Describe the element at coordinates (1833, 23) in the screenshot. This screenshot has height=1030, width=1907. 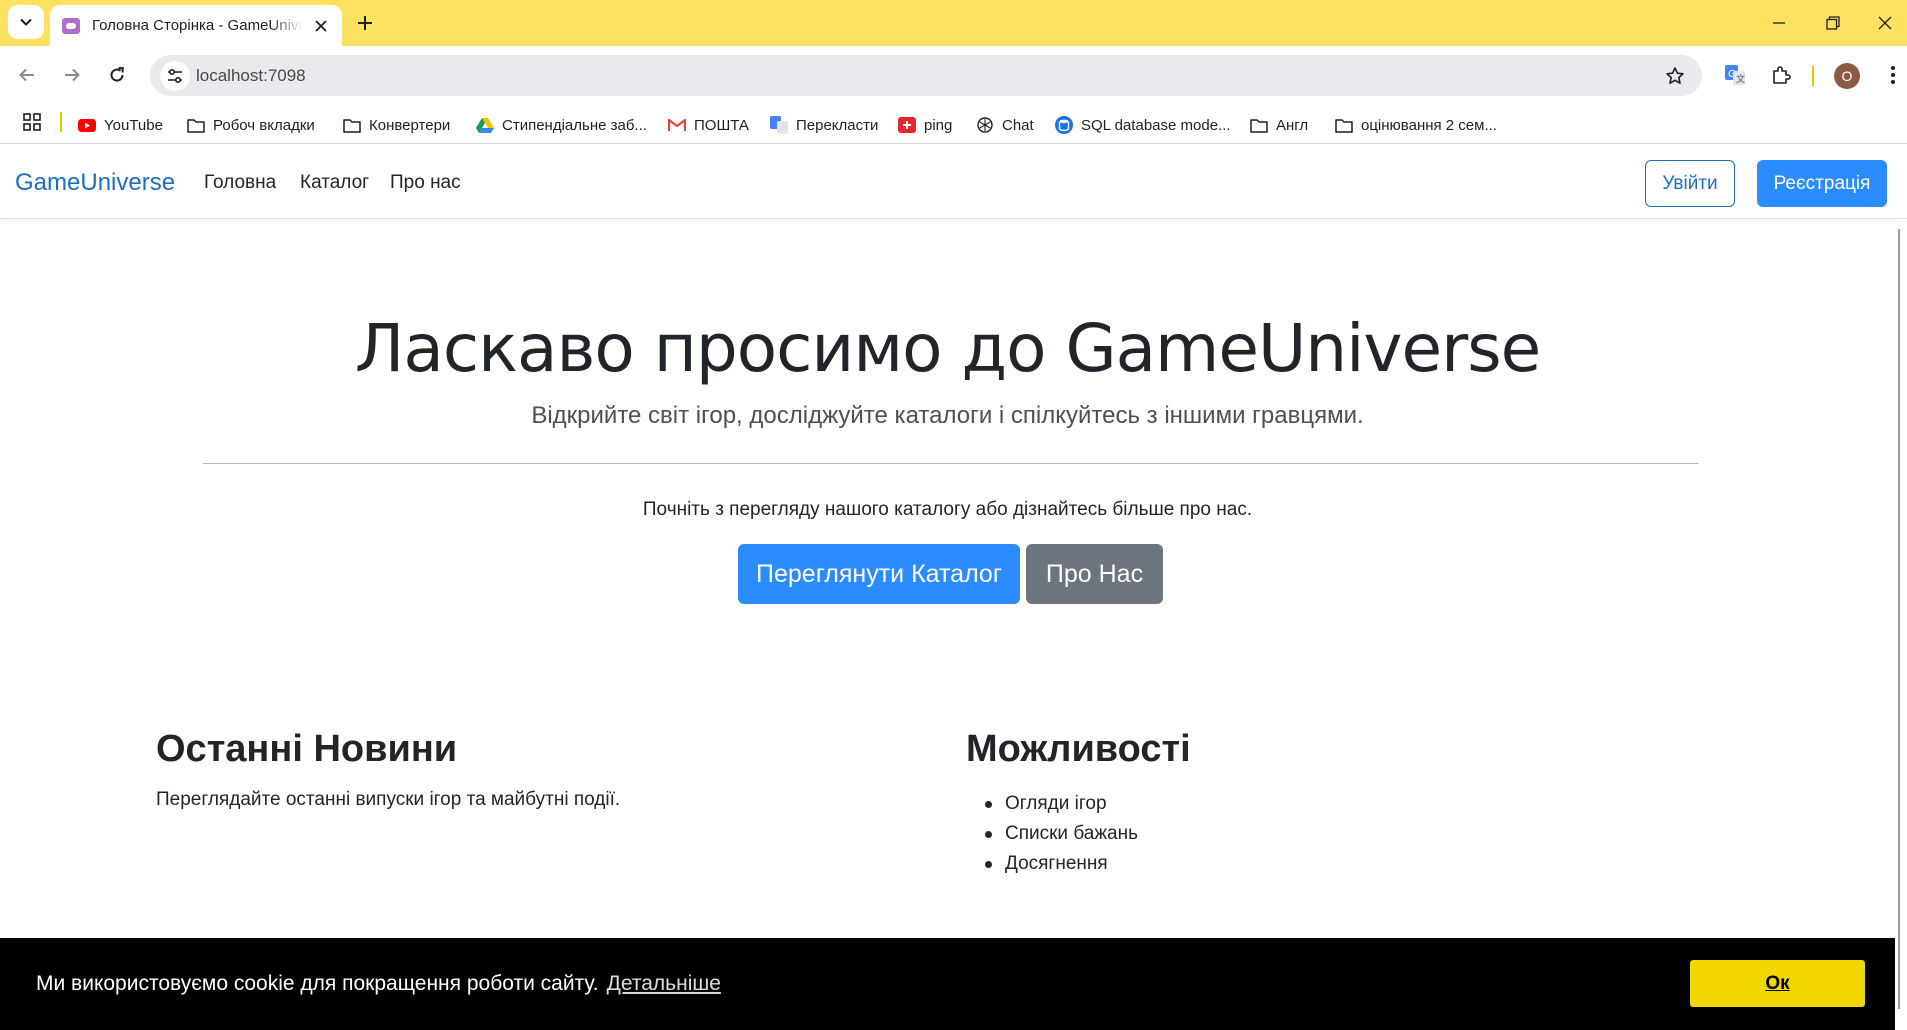
I see `restore-icon` at that location.